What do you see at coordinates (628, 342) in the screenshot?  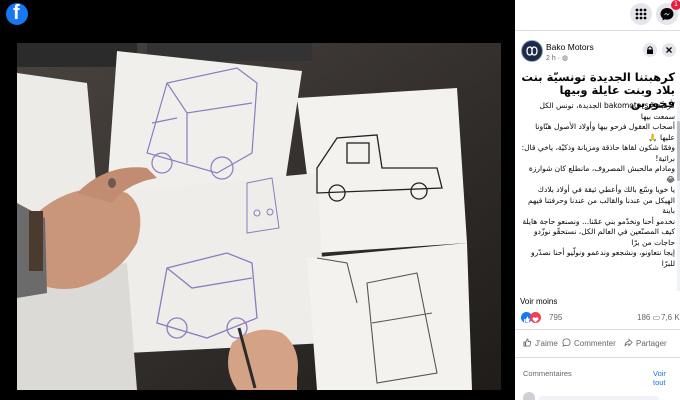 I see `share-icon` at bounding box center [628, 342].